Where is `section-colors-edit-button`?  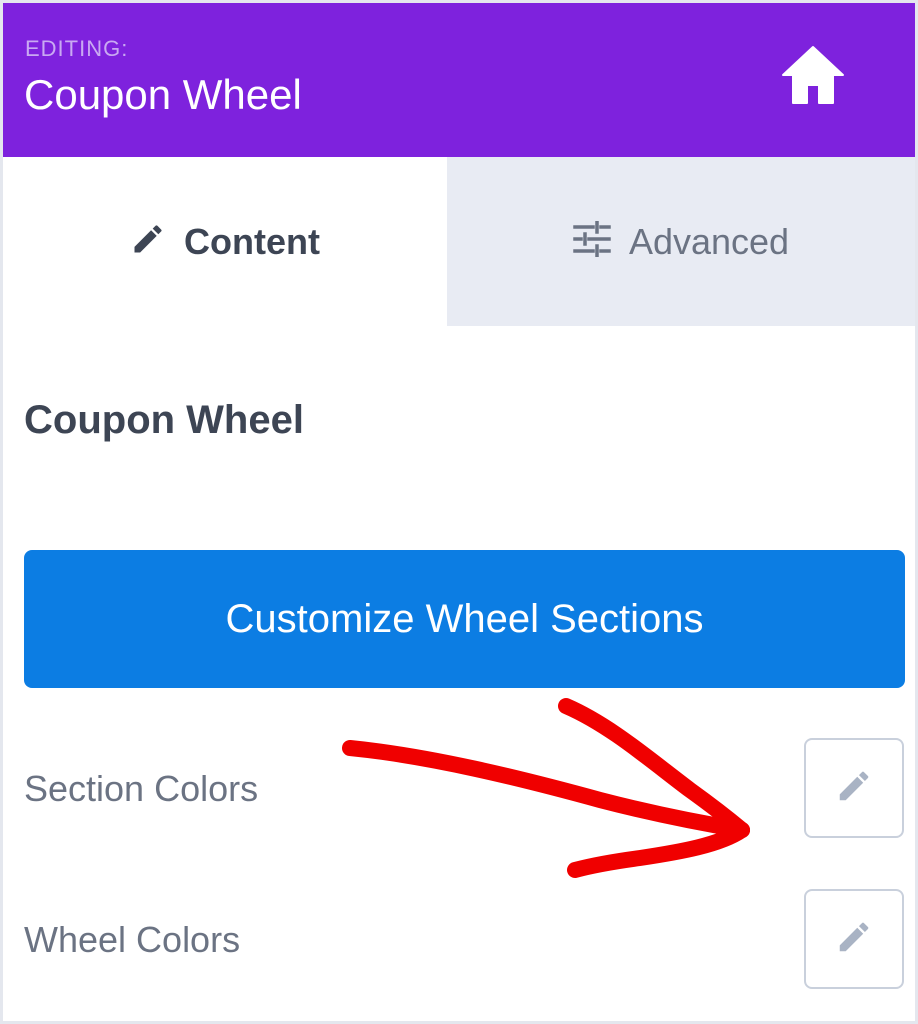
section-colors-edit-button is located at coordinates (854, 788).